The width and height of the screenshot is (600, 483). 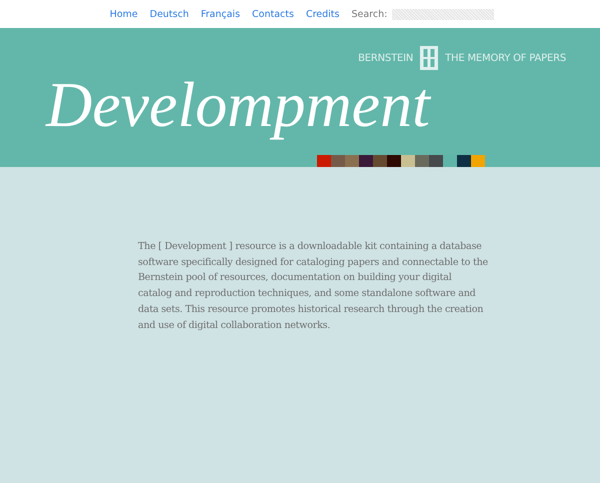 What do you see at coordinates (124, 14) in the screenshot?
I see `nav-link: Home` at bounding box center [124, 14].